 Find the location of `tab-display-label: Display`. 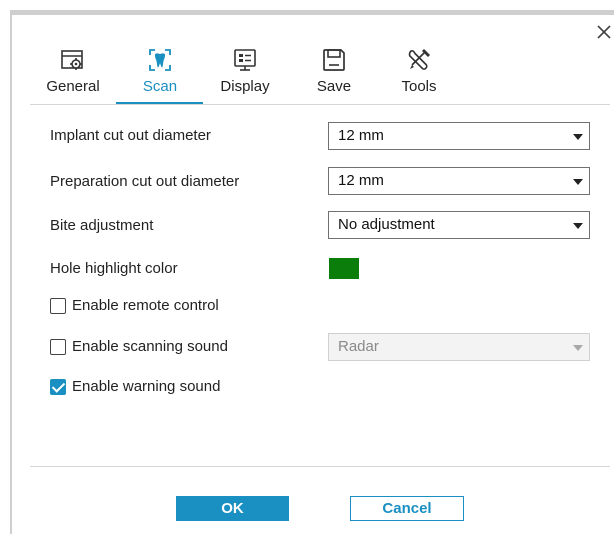

tab-display-label: Display is located at coordinates (245, 86).